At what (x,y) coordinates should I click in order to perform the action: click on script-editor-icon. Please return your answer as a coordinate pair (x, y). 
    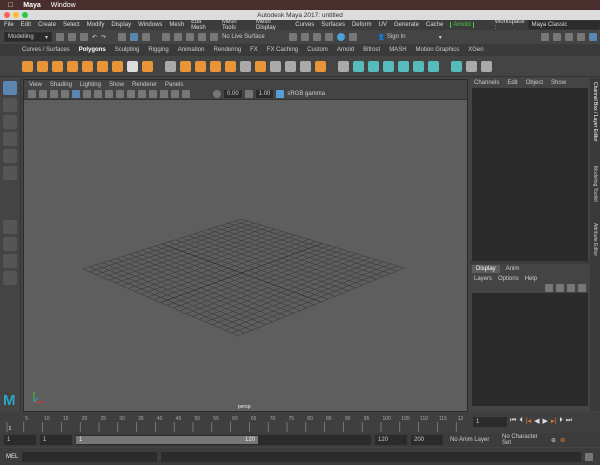
    Looking at the image, I should click on (589, 456).